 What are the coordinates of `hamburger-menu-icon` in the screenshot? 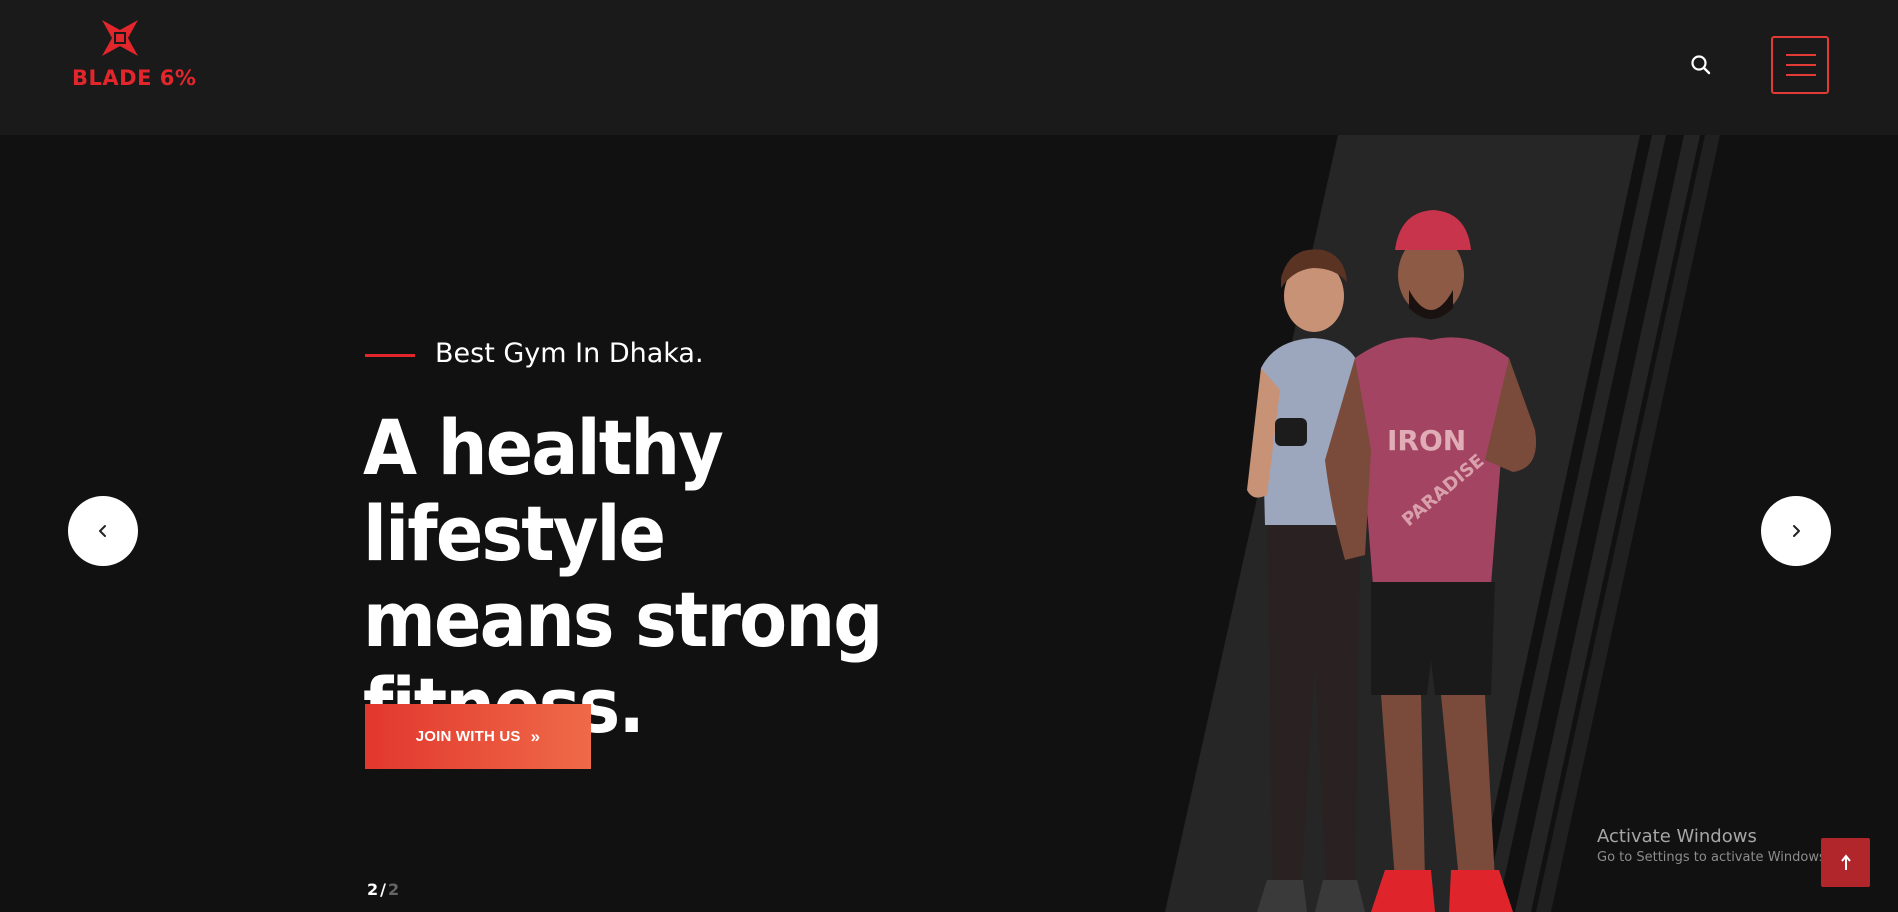 It's located at (1801, 55).